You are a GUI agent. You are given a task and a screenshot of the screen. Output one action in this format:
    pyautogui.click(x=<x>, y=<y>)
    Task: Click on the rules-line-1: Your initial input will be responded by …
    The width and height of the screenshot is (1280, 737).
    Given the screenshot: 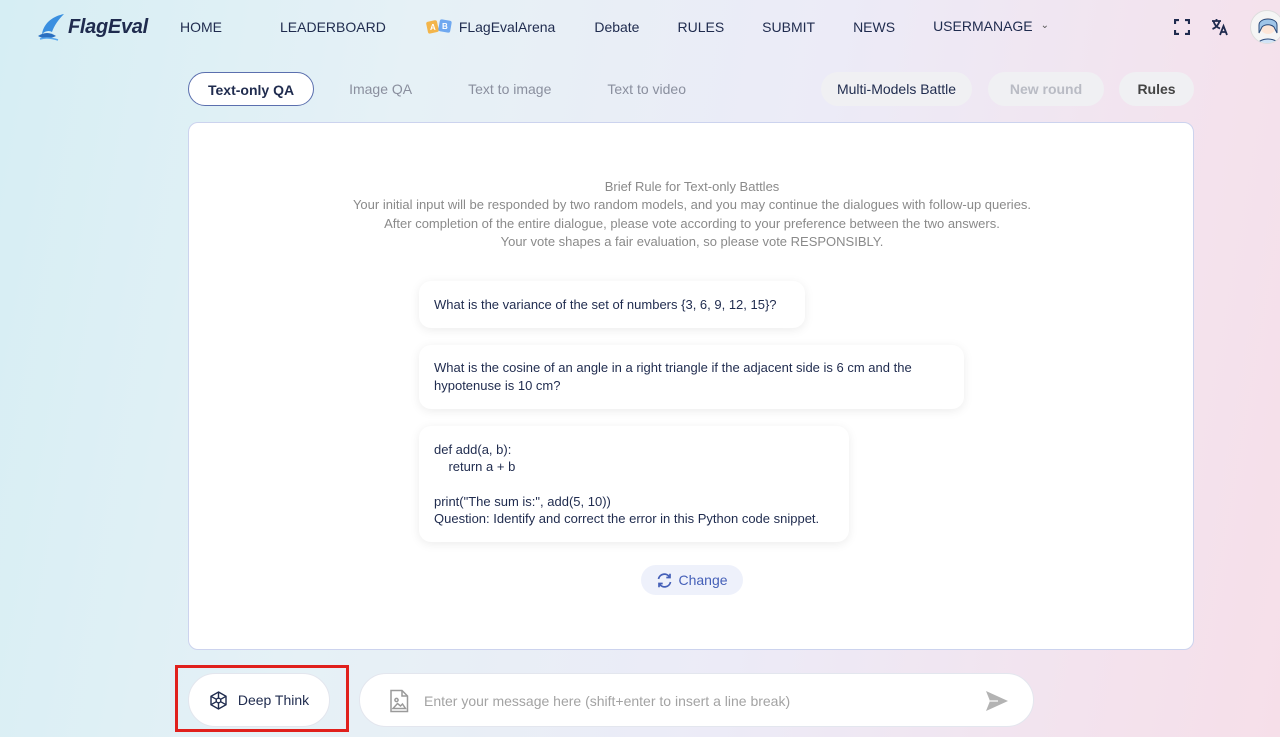 What is the action you would take?
    pyautogui.click(x=692, y=205)
    